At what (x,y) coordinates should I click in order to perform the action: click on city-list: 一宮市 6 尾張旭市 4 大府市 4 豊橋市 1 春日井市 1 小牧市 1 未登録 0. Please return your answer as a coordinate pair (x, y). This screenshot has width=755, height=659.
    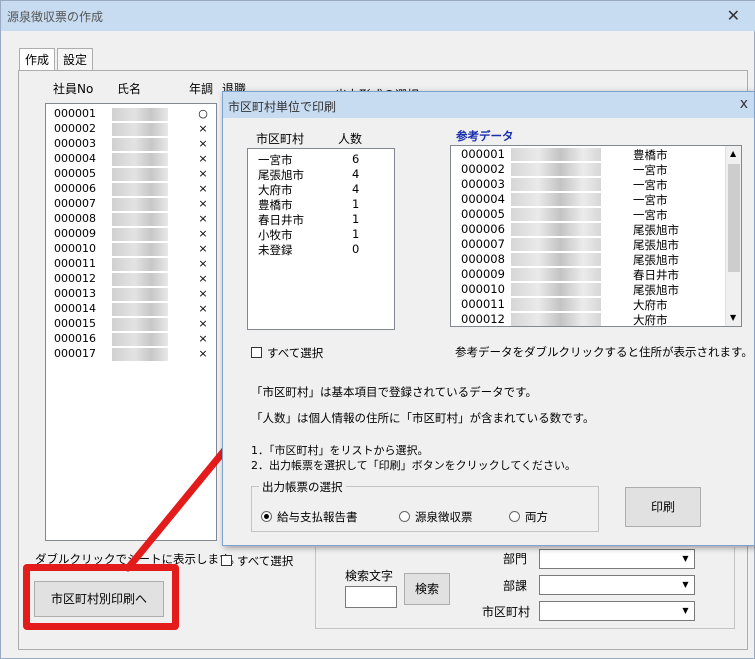
    Looking at the image, I should click on (321, 239).